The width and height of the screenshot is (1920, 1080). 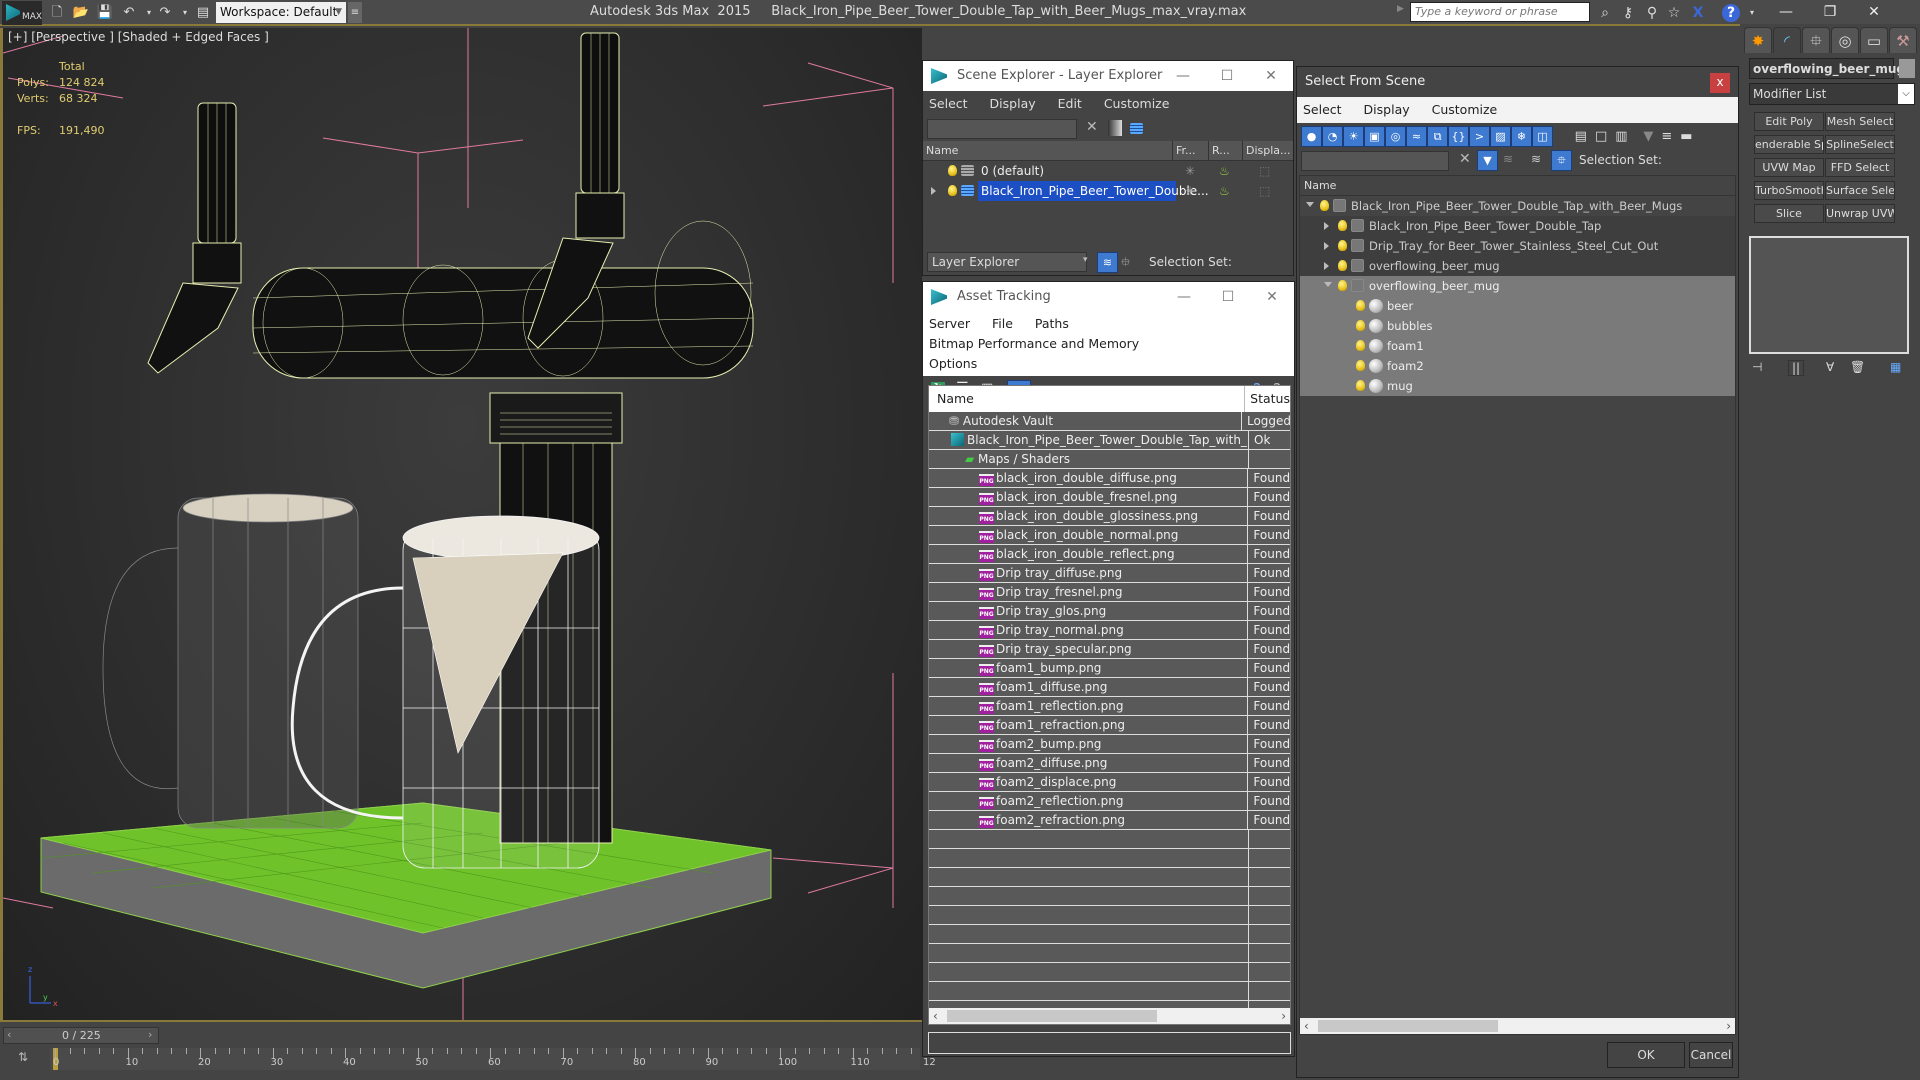 I want to click on asset-row: PNG black_iron_double_diffuse.png Found, so click(x=1109, y=478).